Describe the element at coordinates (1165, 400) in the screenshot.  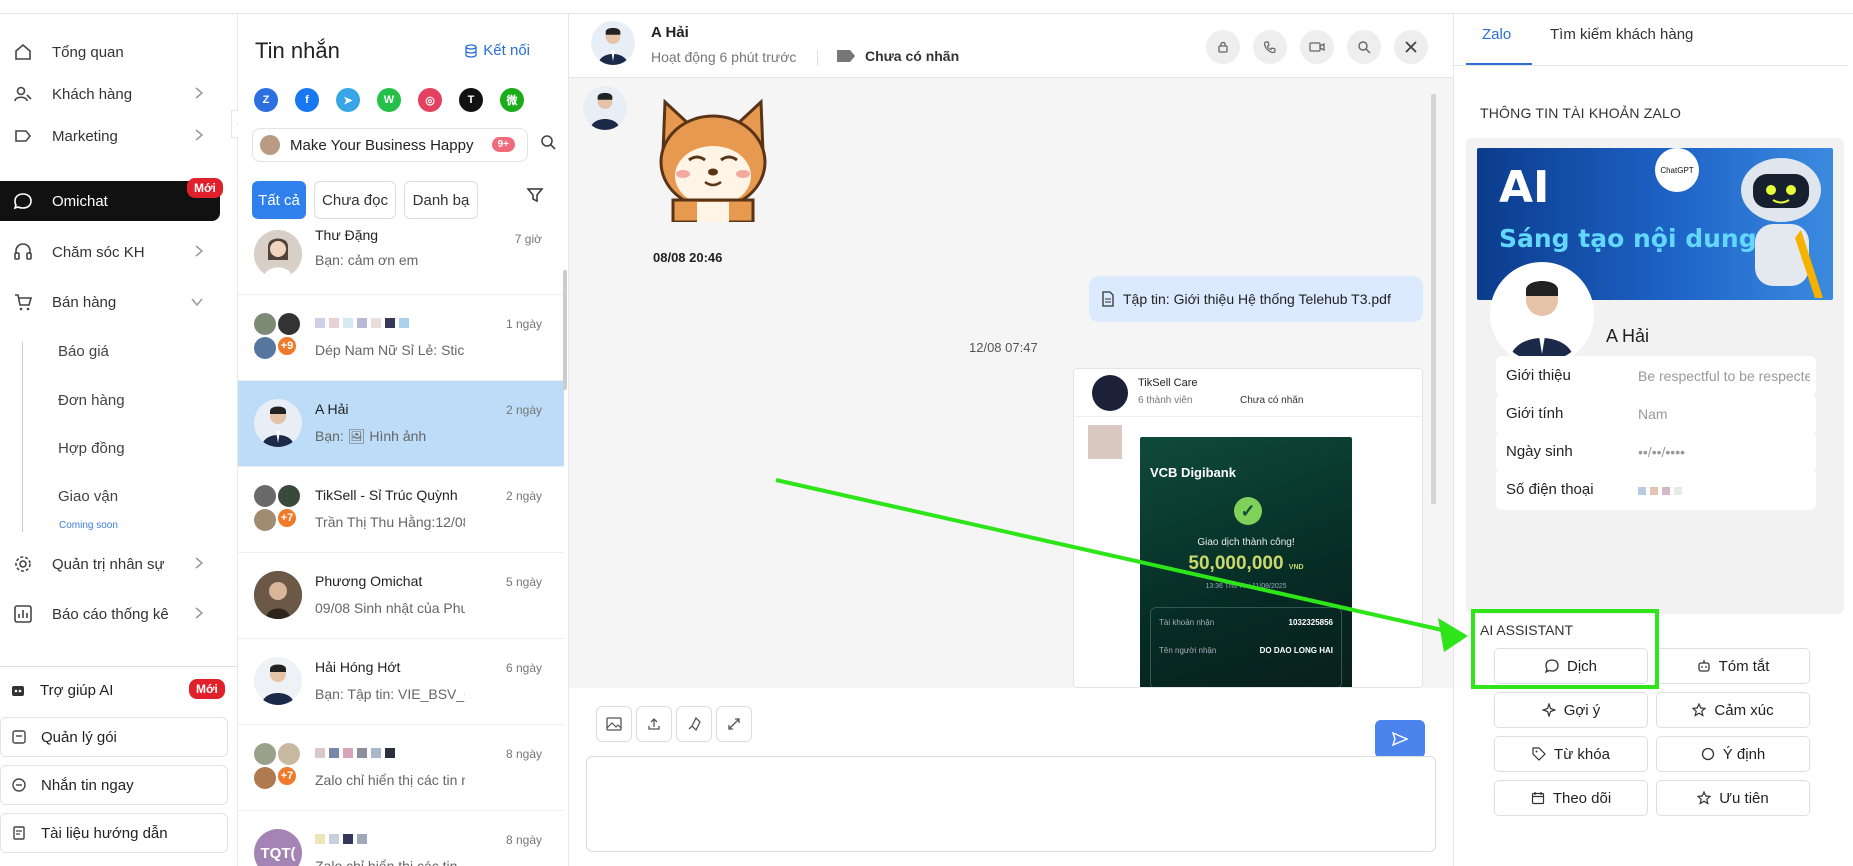
I see `shared-members: 6 thành viên` at that location.